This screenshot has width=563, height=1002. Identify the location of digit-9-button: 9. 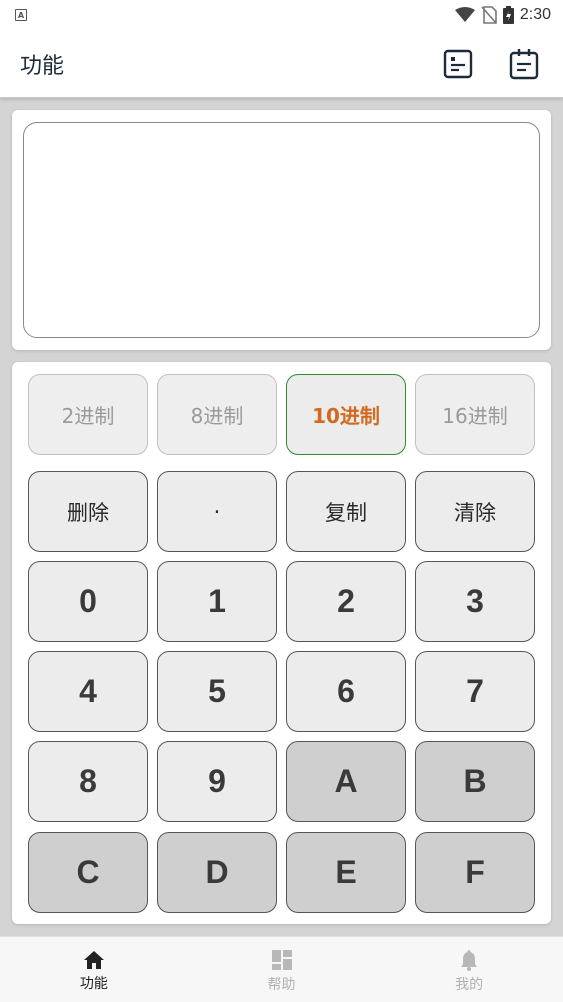
(217, 781).